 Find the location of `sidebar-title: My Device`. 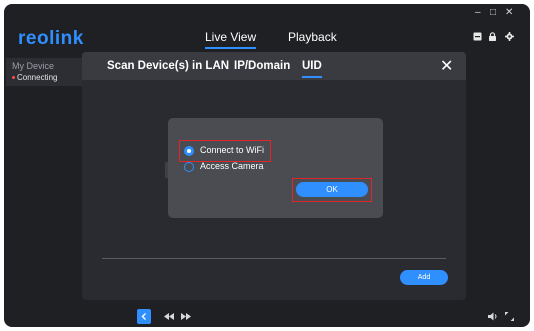

sidebar-title: My Device is located at coordinates (33, 66).